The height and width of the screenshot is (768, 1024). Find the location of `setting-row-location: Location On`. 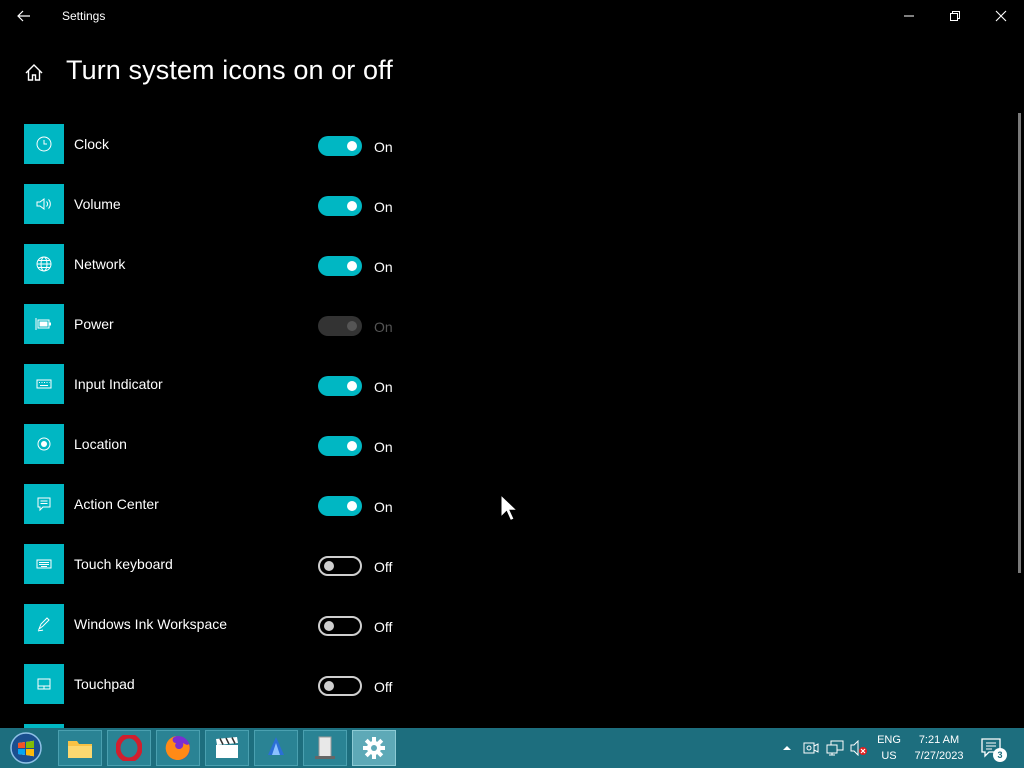

setting-row-location: Location On is located at coordinates (224, 444).